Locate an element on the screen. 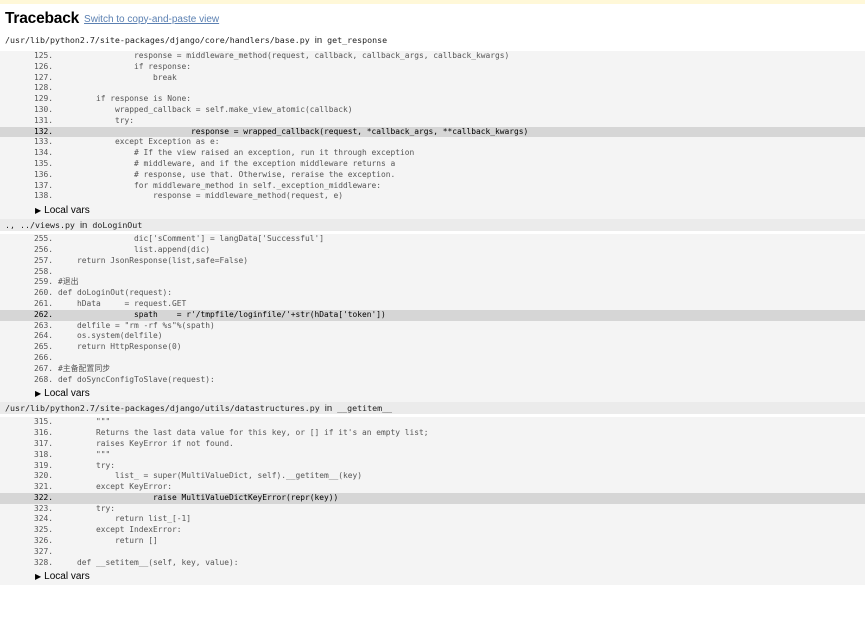  line-code: raises KeyError if not found. is located at coordinates (146, 443).